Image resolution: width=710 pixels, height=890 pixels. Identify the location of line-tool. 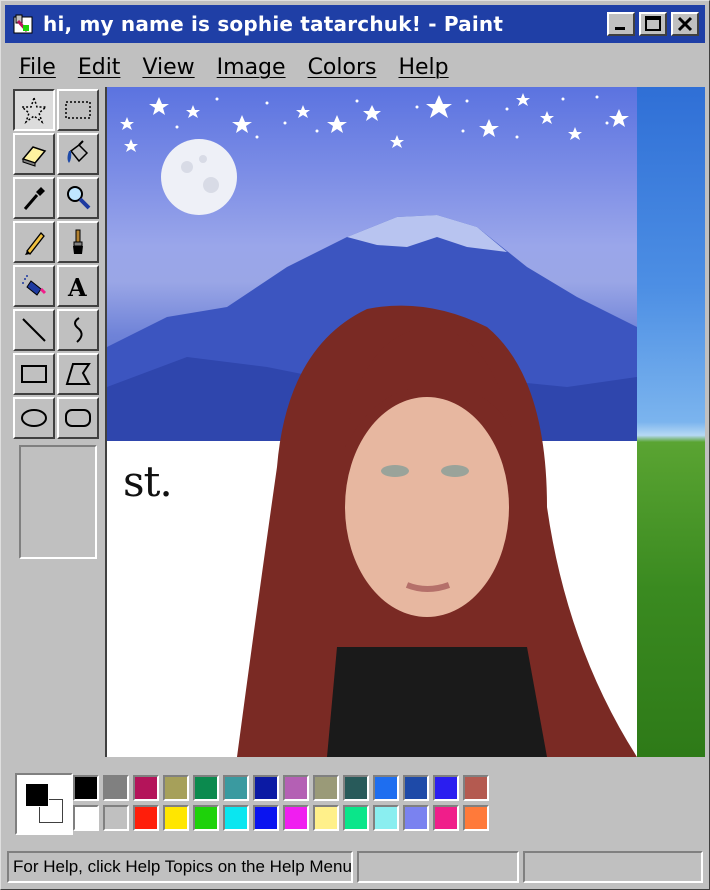
(34, 330).